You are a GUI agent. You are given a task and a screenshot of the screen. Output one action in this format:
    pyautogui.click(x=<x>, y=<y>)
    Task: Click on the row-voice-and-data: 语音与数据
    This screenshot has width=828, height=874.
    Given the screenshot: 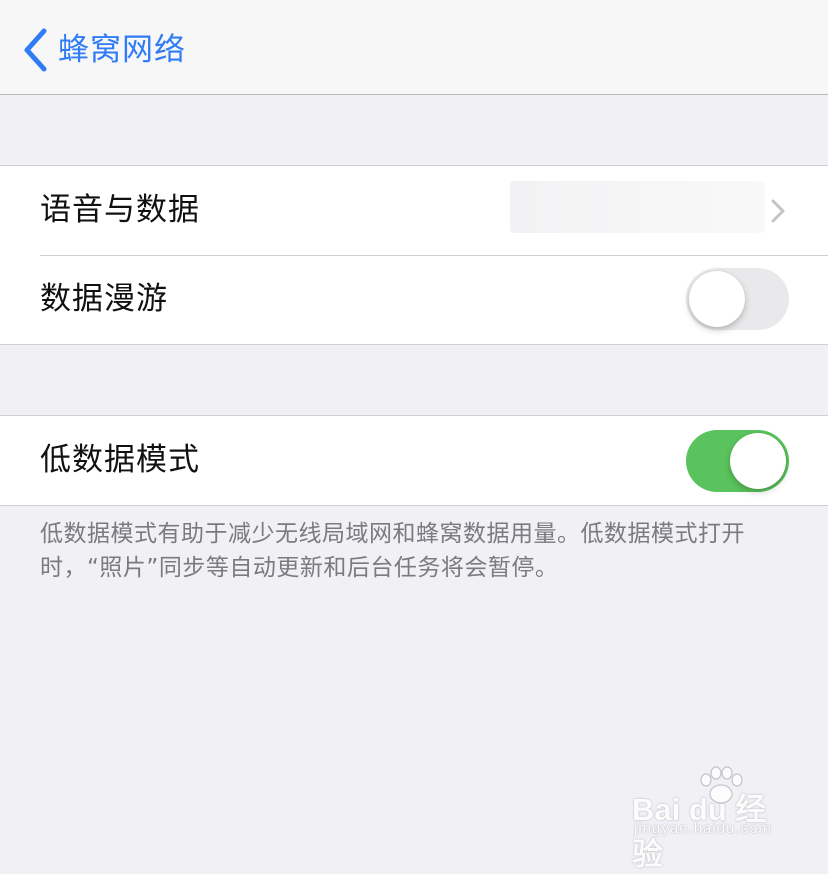 What is the action you would take?
    pyautogui.click(x=414, y=210)
    